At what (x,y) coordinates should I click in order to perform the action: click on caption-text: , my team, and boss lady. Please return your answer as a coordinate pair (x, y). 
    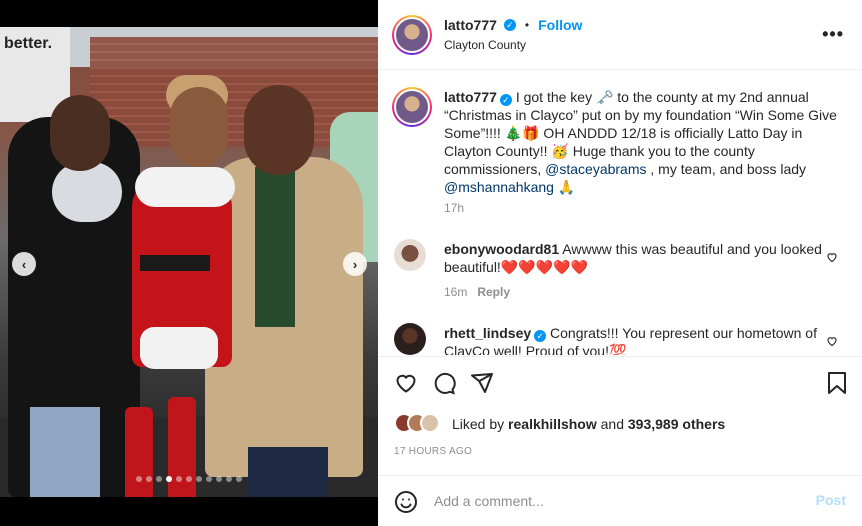
    Looking at the image, I should click on (726, 169).